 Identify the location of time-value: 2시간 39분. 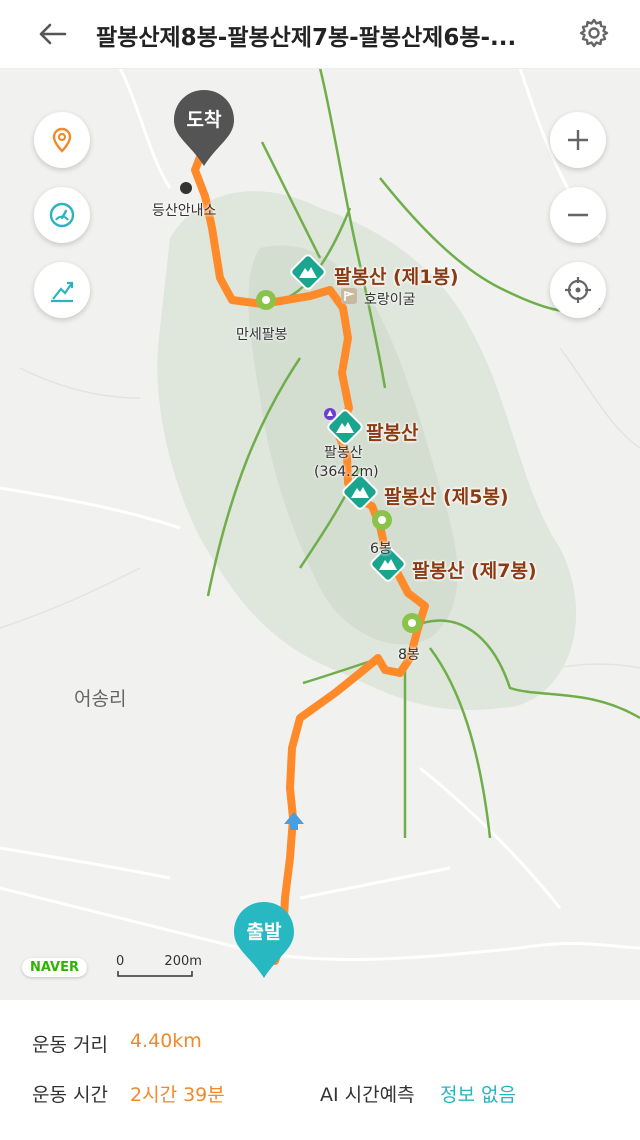
(177, 1095).